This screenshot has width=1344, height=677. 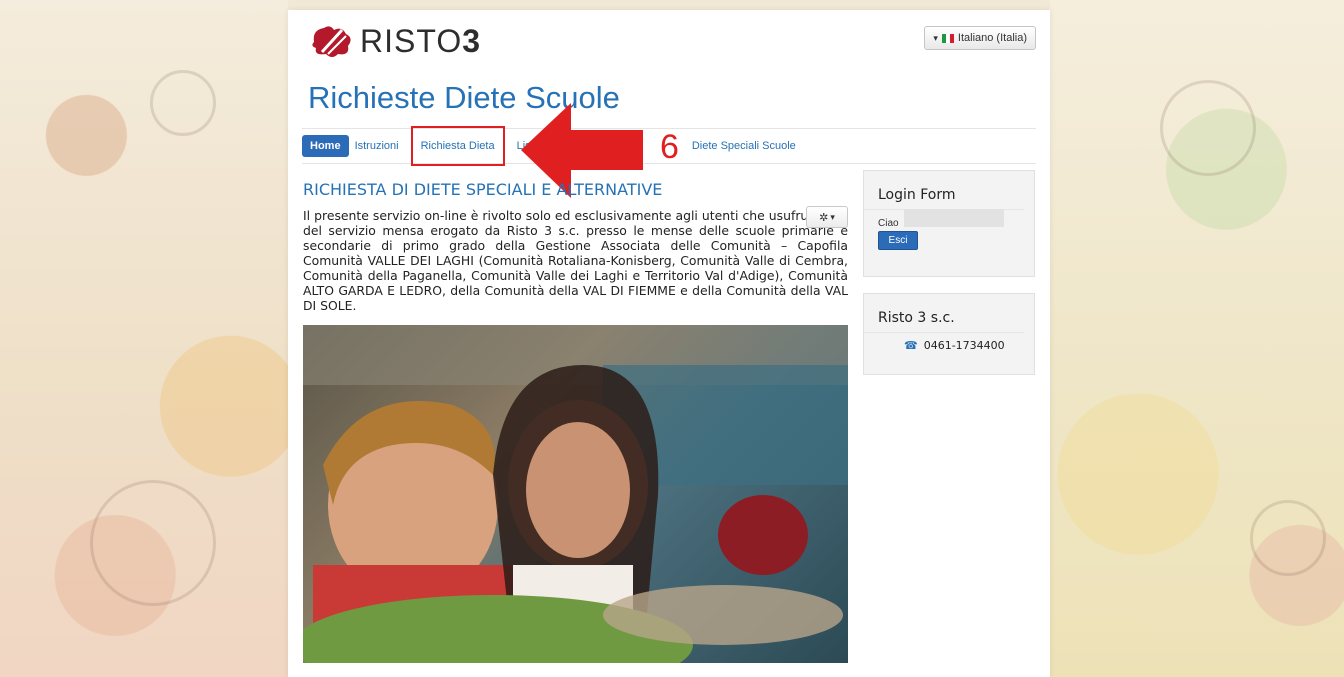 I want to click on company-phone: ☎ 0461-1734400, so click(x=954, y=345).